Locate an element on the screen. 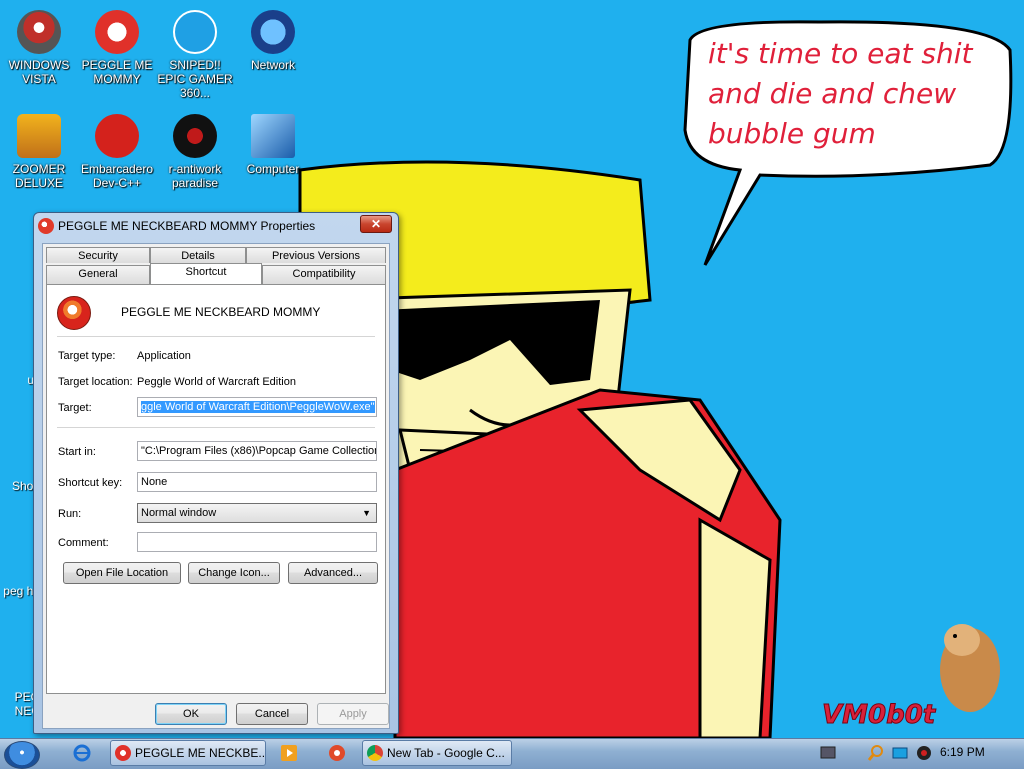 Image resolution: width=1024 pixels, height=769 pixels. desktop-icon-computer: Computer is located at coordinates (273, 145).